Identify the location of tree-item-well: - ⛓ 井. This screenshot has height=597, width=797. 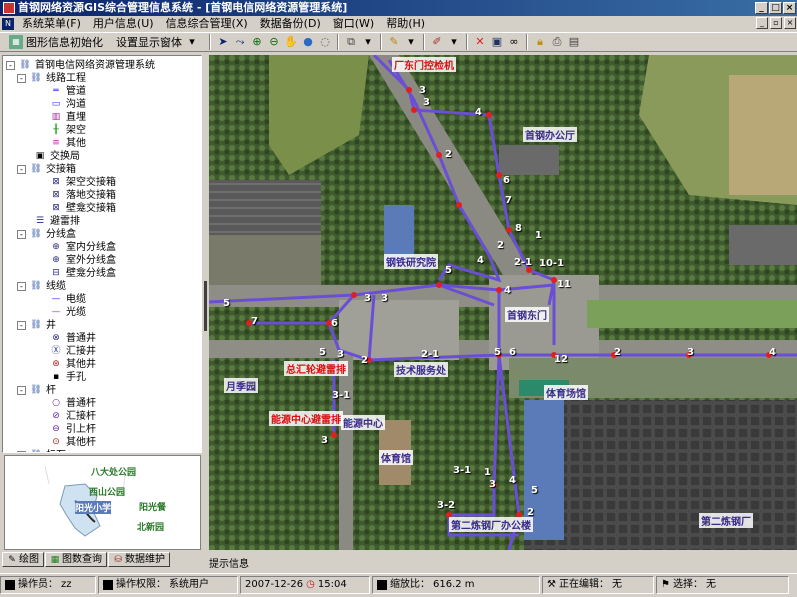
(36, 325).